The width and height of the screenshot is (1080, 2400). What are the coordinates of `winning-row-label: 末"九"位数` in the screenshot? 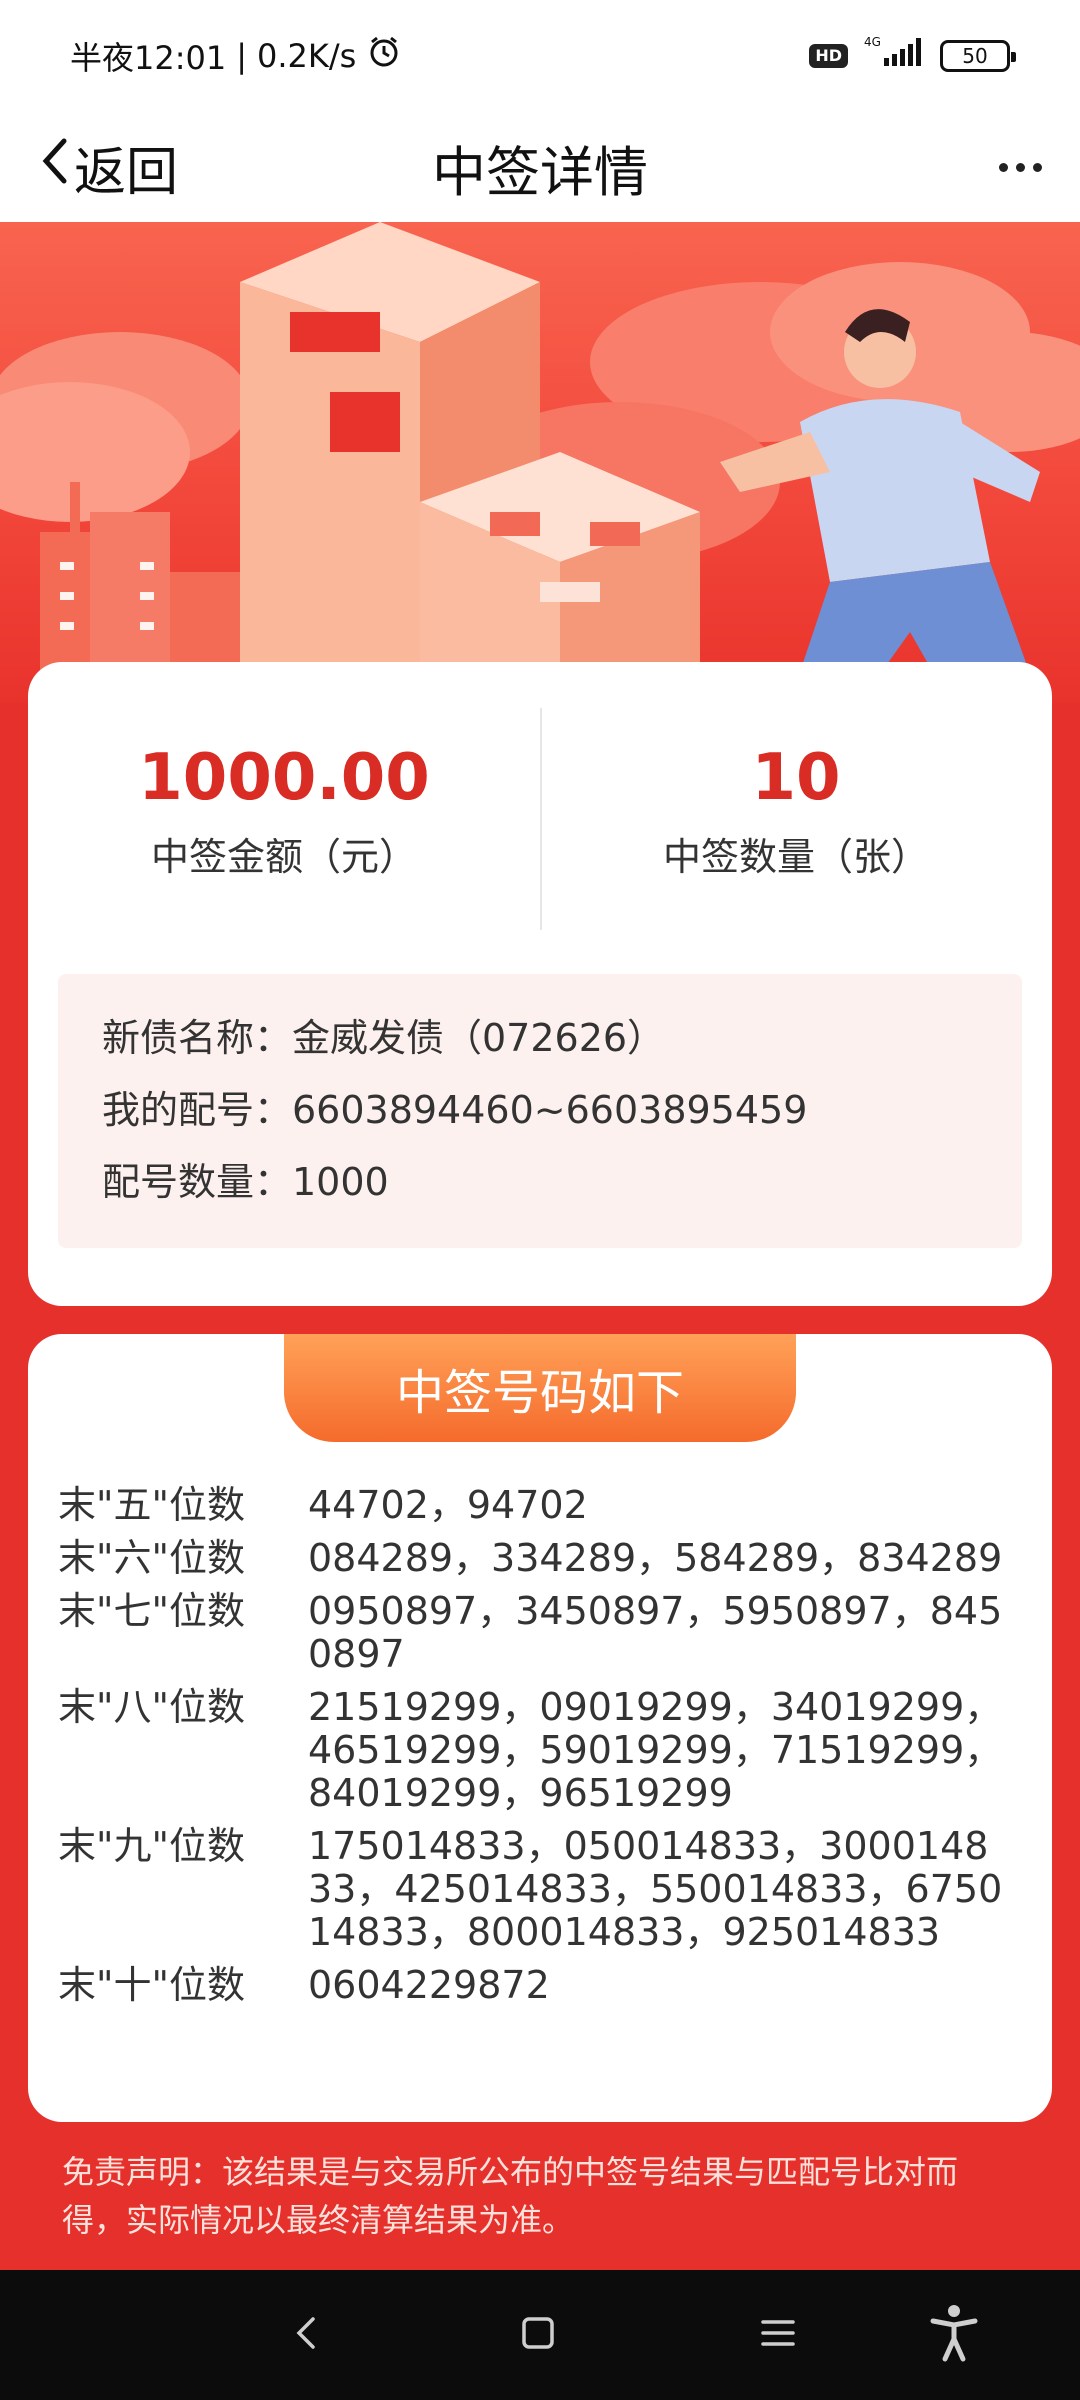 It's located at (151, 1846).